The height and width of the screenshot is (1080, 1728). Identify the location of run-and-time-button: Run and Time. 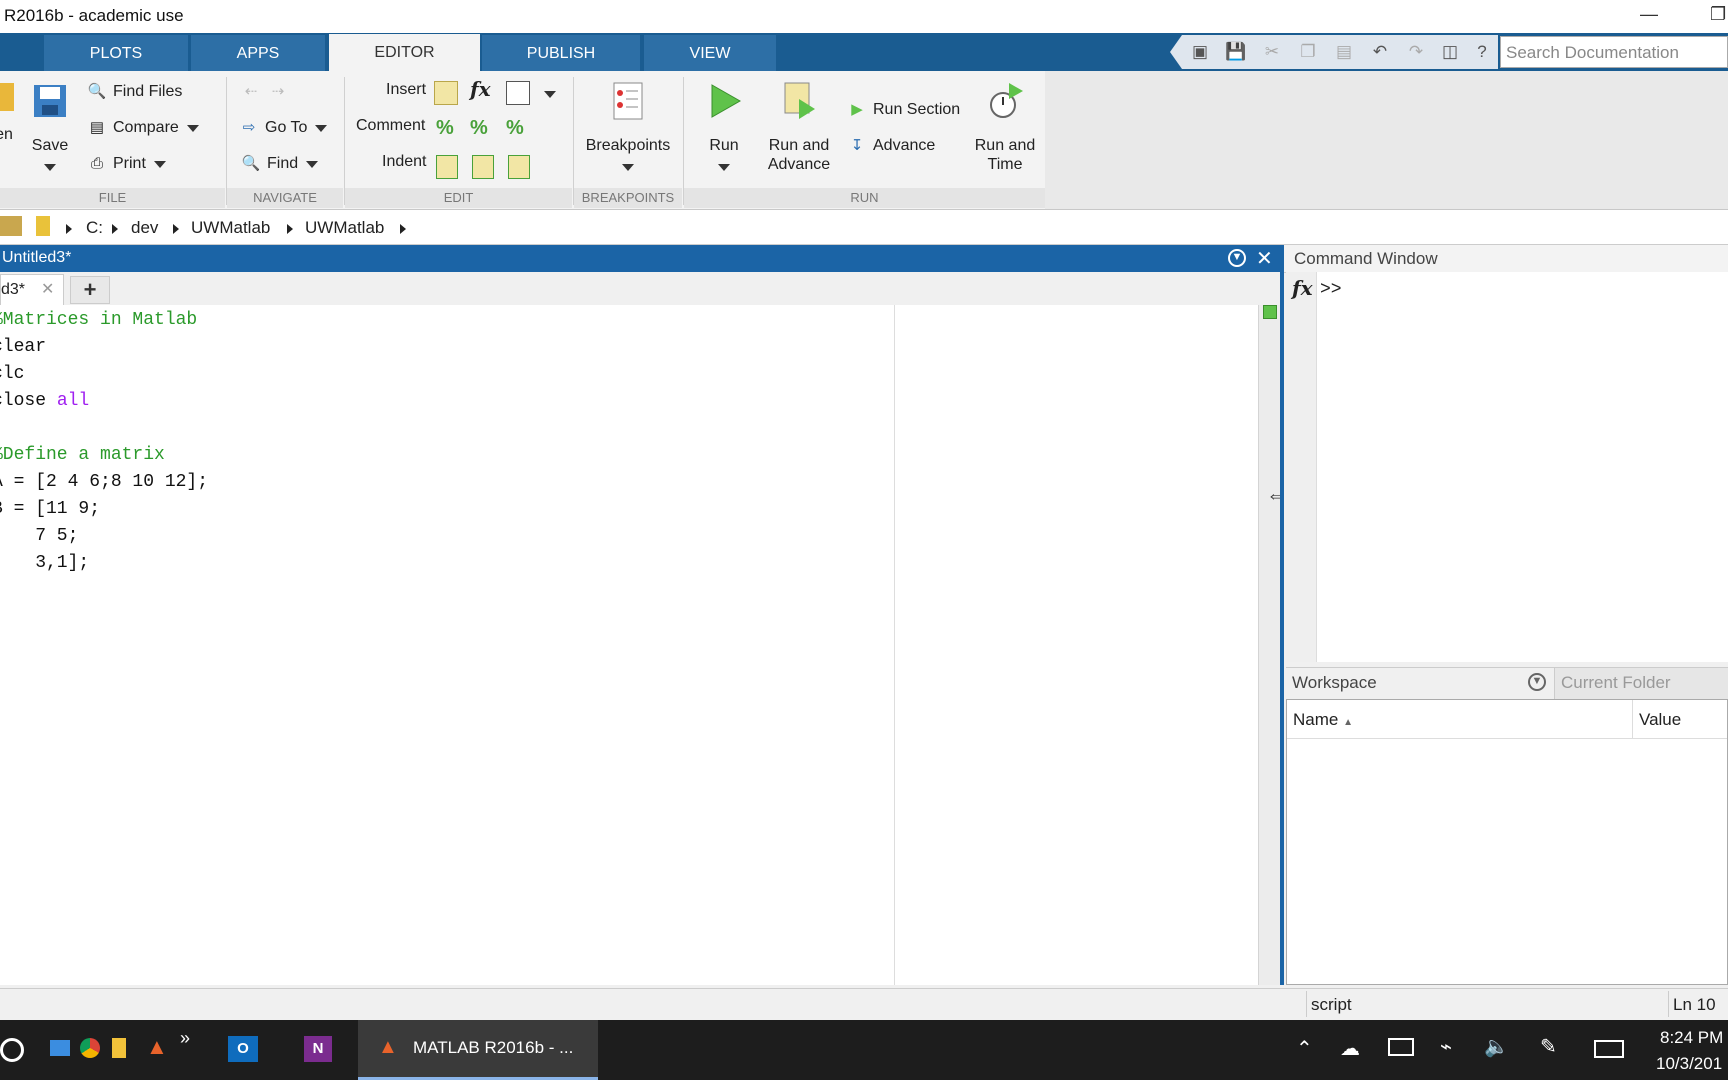
(1005, 127).